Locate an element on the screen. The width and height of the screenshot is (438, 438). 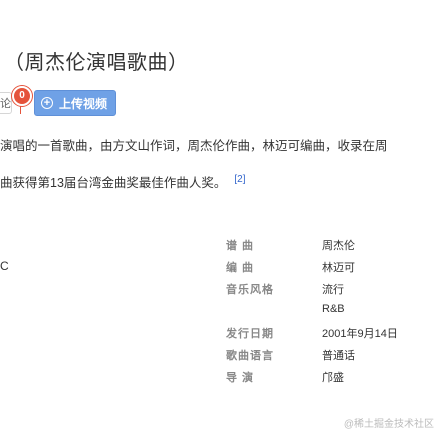
info-value: R&B is located at coordinates (333, 309).